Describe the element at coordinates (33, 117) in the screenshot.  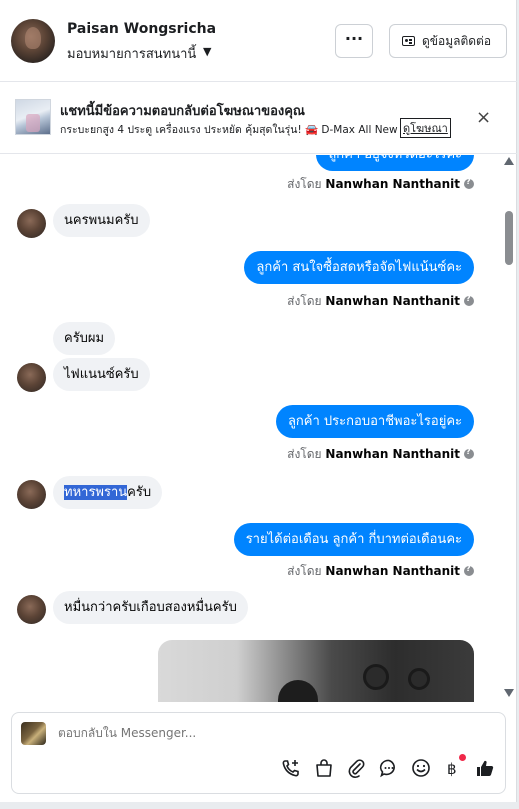
I see `ad-thumbnail` at that location.